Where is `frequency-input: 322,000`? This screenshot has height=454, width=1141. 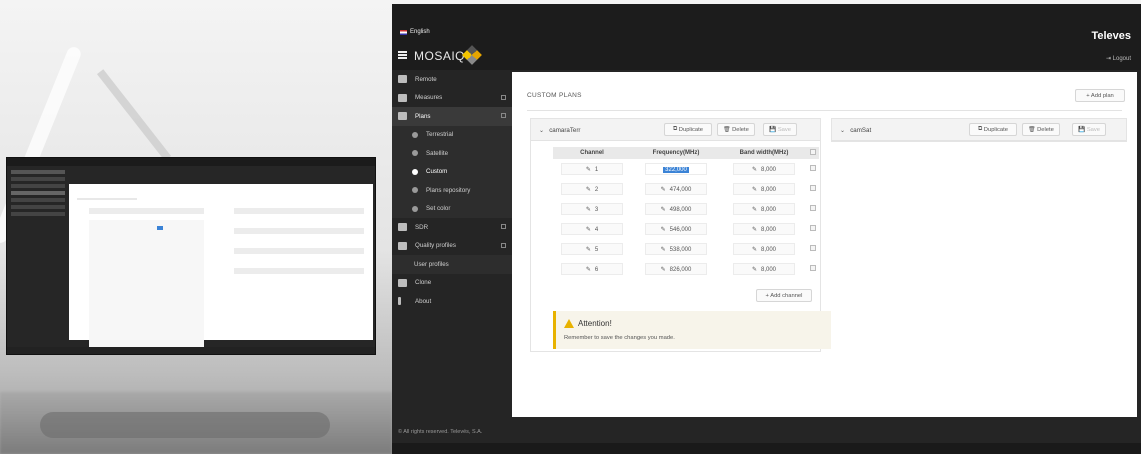
frequency-input: 322,000 is located at coordinates (676, 169).